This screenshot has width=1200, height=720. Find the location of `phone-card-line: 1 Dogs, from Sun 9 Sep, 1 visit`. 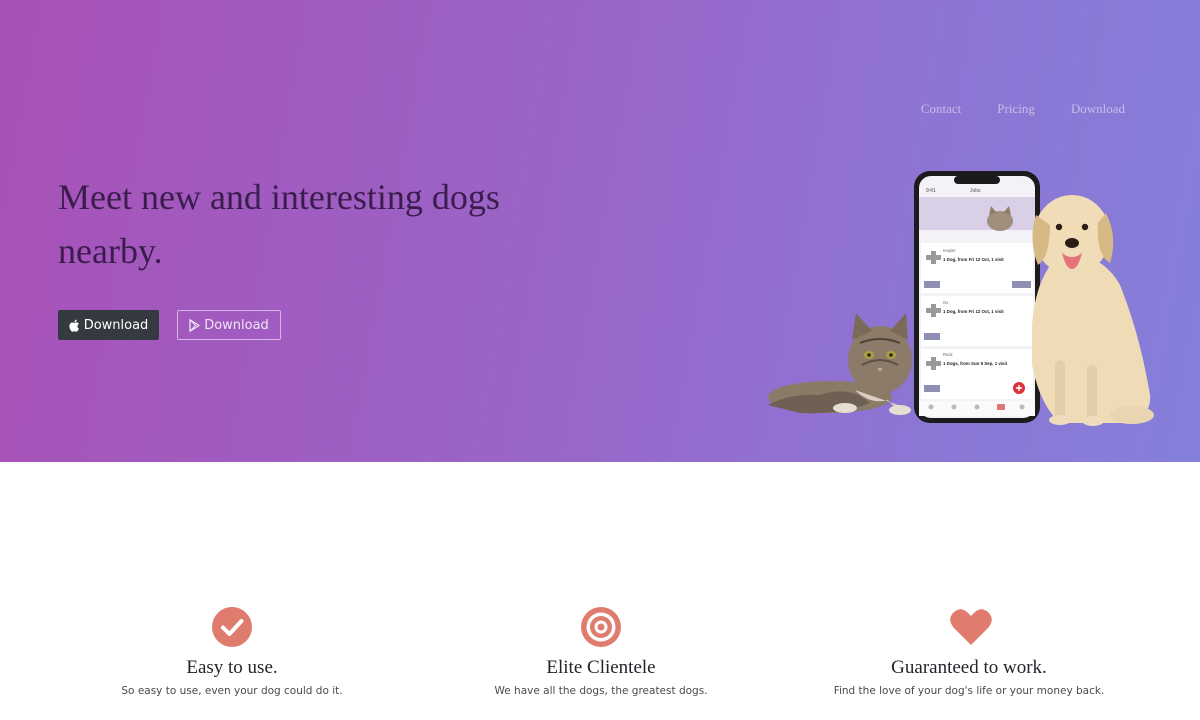

phone-card-line: 1 Dogs, from Sun 9 Sep, 1 visit is located at coordinates (975, 363).